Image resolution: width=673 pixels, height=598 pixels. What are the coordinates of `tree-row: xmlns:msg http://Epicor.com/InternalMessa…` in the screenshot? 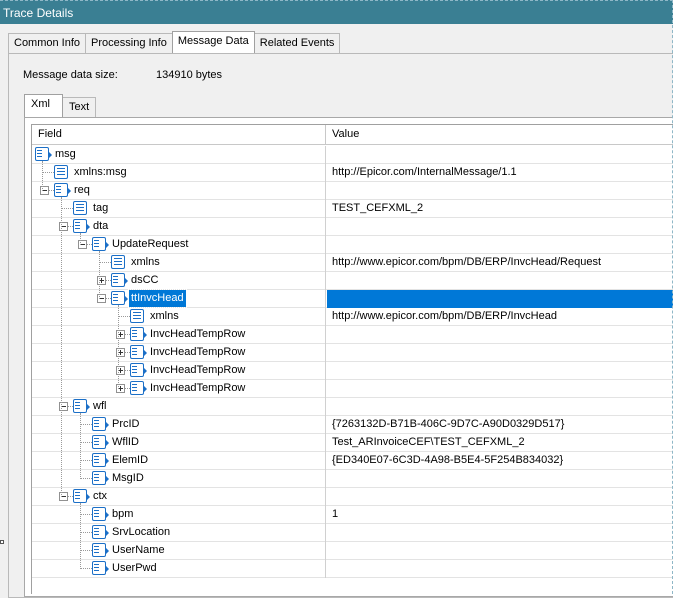 It's located at (352, 173).